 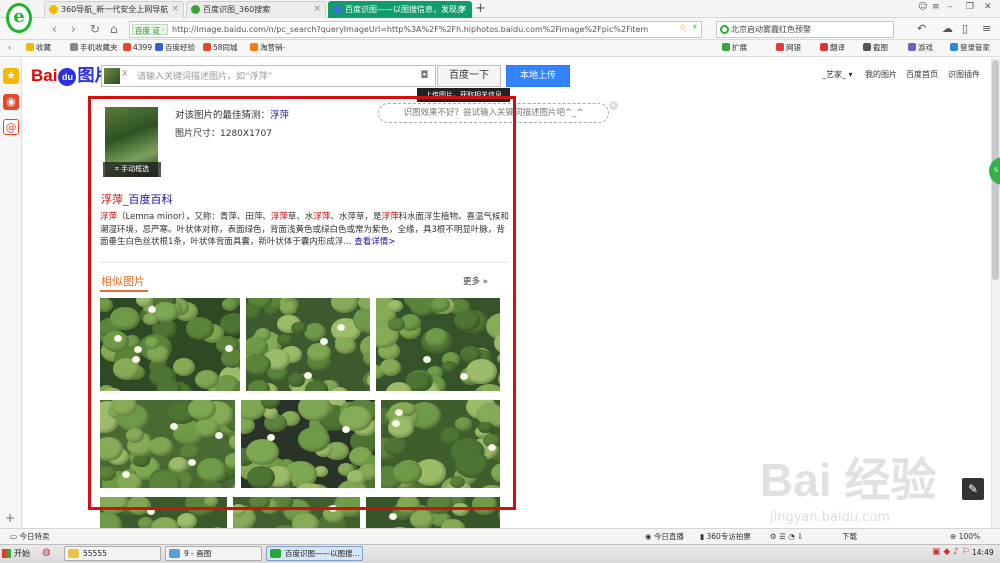 What do you see at coordinates (9, 48) in the screenshot?
I see `bookmark-expand-icon: ‹` at bounding box center [9, 48].